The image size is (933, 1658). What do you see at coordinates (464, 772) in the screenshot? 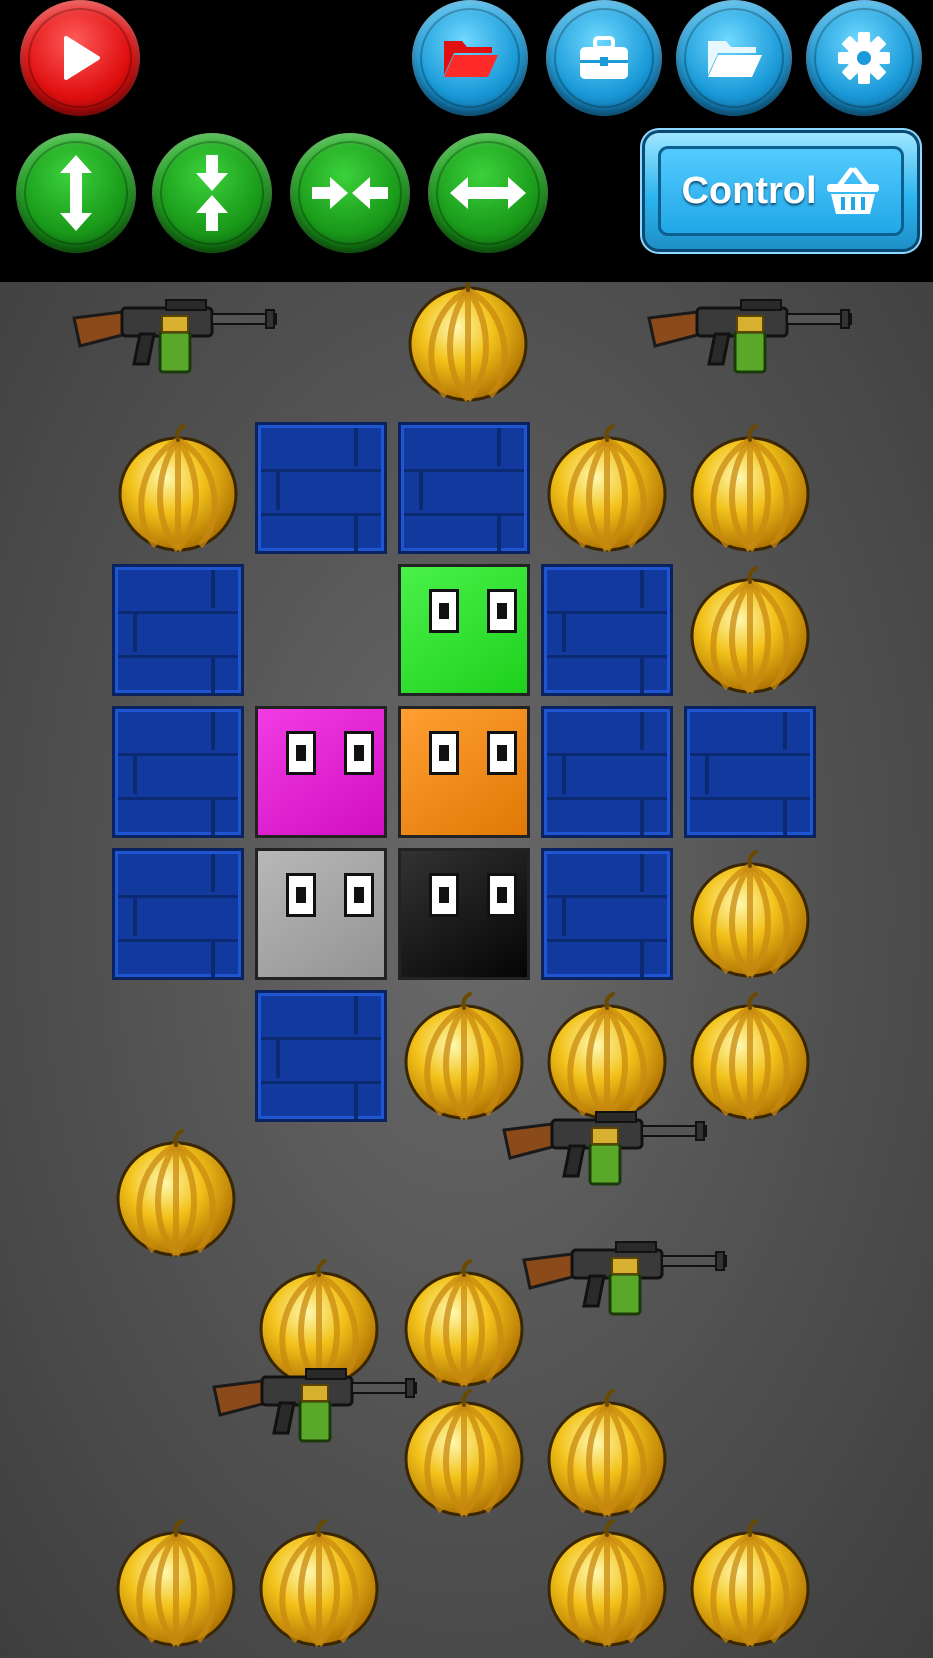
I see `orange-blob` at bounding box center [464, 772].